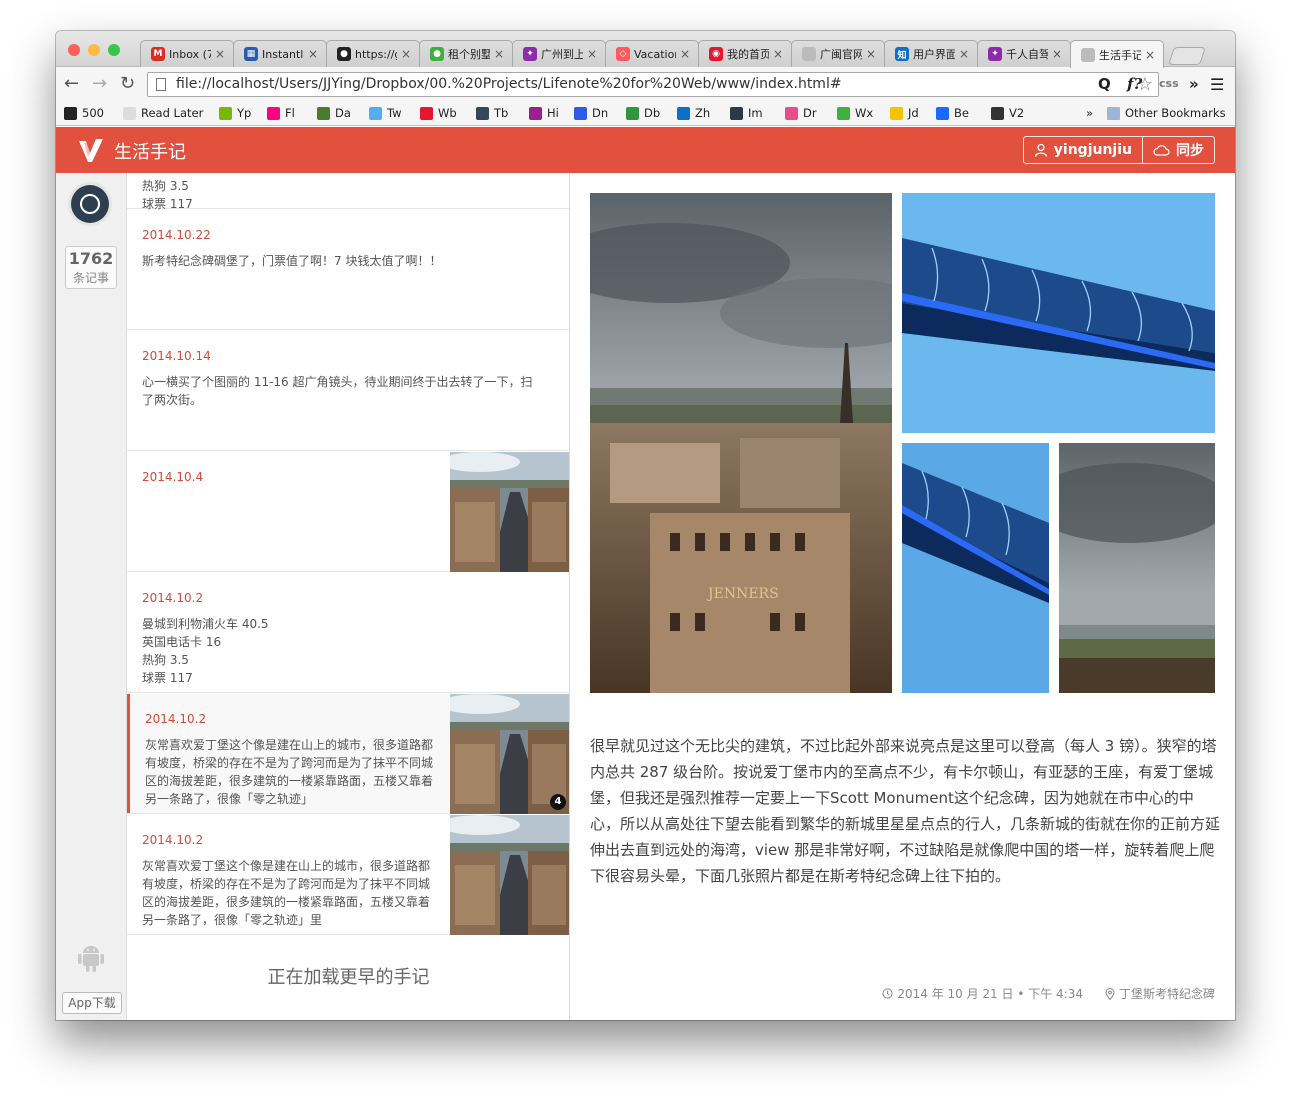  I want to click on bookmark-label: Im, so click(755, 113).